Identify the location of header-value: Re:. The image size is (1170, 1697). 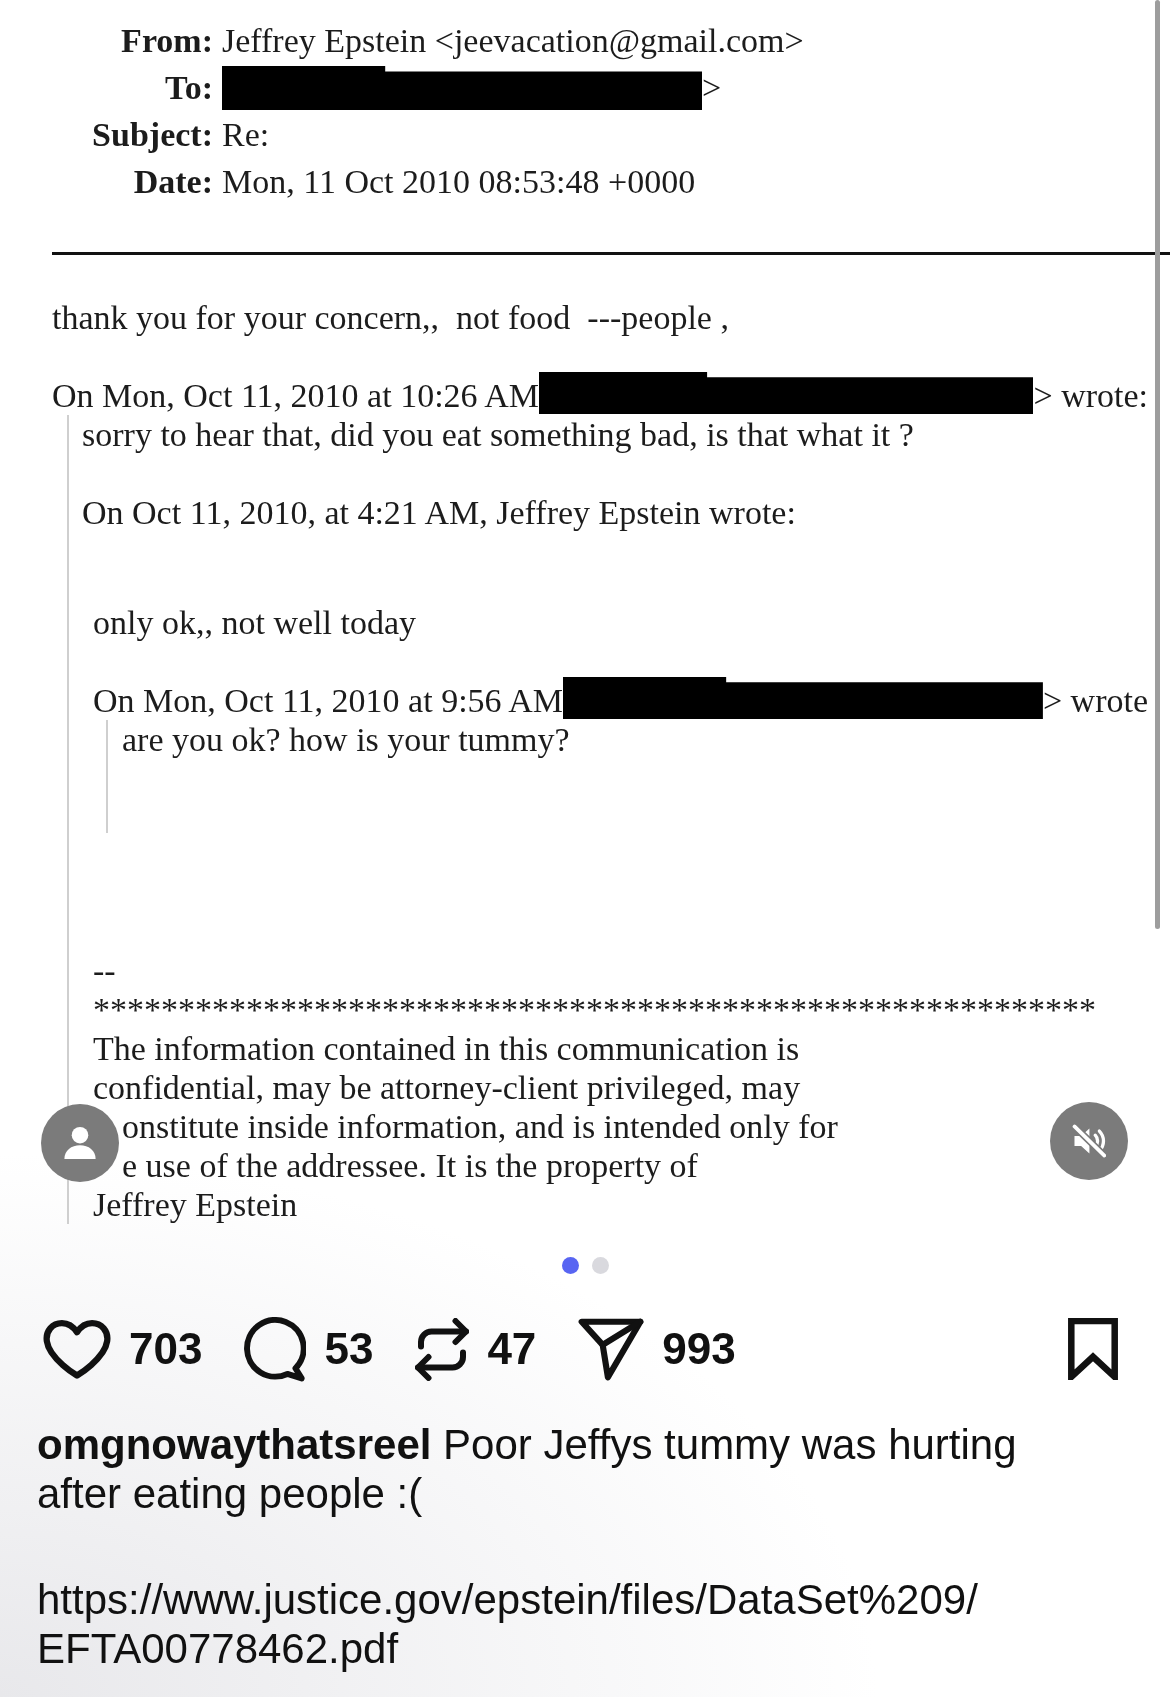
(246, 135).